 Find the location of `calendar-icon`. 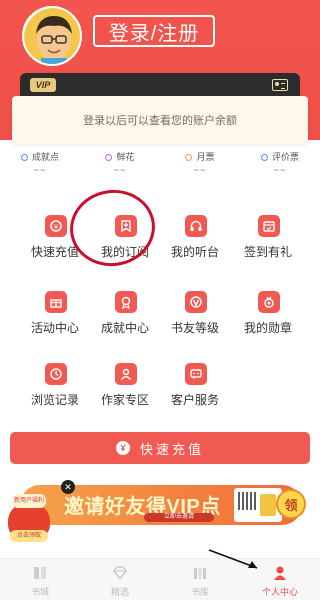

calendar-icon is located at coordinates (269, 226).